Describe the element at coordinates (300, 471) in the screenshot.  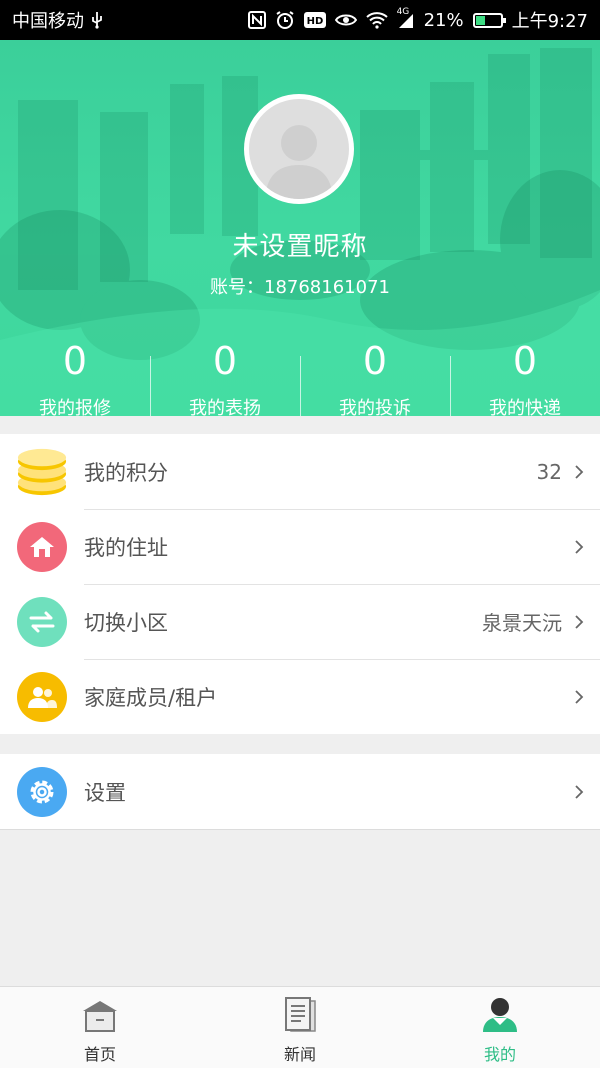
I see `menu-item-points: 我的积分 32` at that location.